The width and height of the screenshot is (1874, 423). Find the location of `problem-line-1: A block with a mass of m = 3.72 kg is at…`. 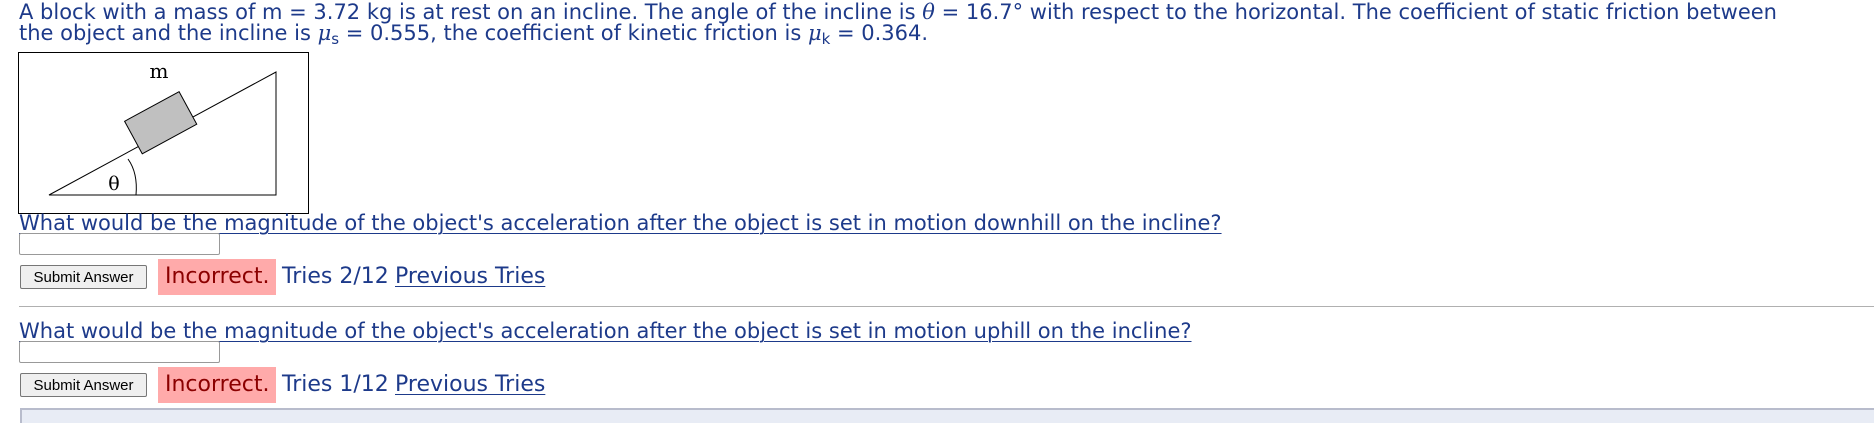

problem-line-1: A block with a mass of m = 3.72 kg is at… is located at coordinates (944, 12).